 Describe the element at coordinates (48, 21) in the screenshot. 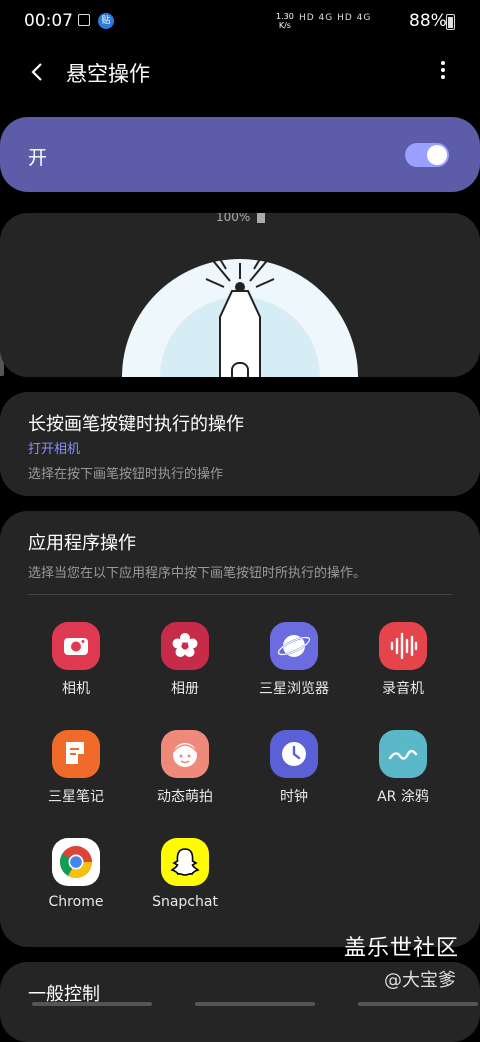

I see `status-time: 00:07` at that location.